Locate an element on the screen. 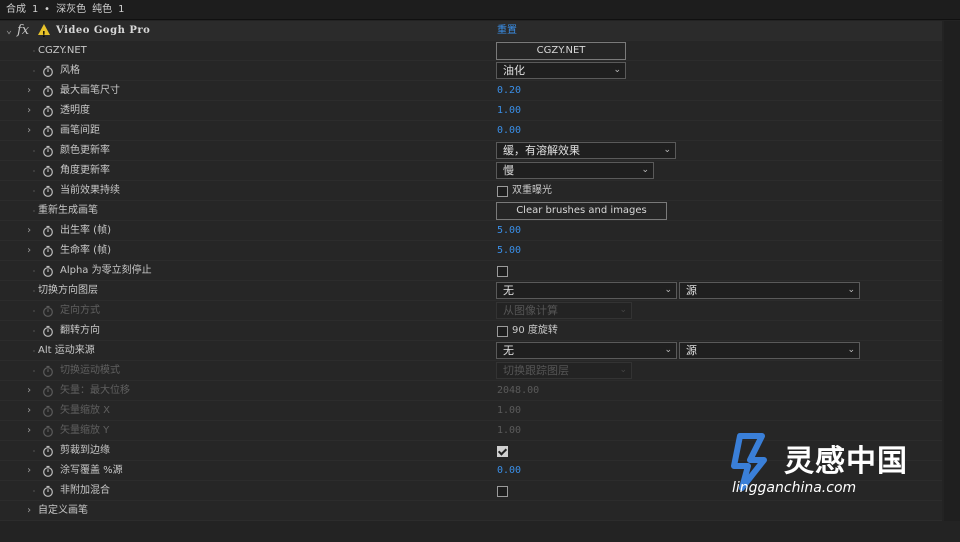  param-label: 涂写覆盖 %源 is located at coordinates (91, 470).